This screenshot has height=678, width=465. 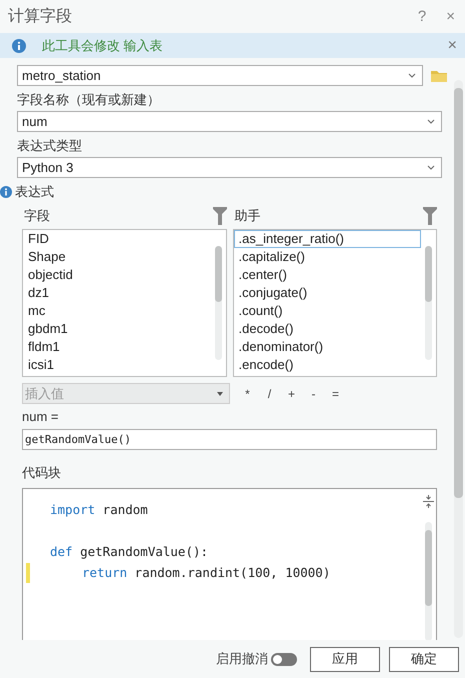 What do you see at coordinates (50, 146) in the screenshot?
I see `field-label: 表达式类型` at bounding box center [50, 146].